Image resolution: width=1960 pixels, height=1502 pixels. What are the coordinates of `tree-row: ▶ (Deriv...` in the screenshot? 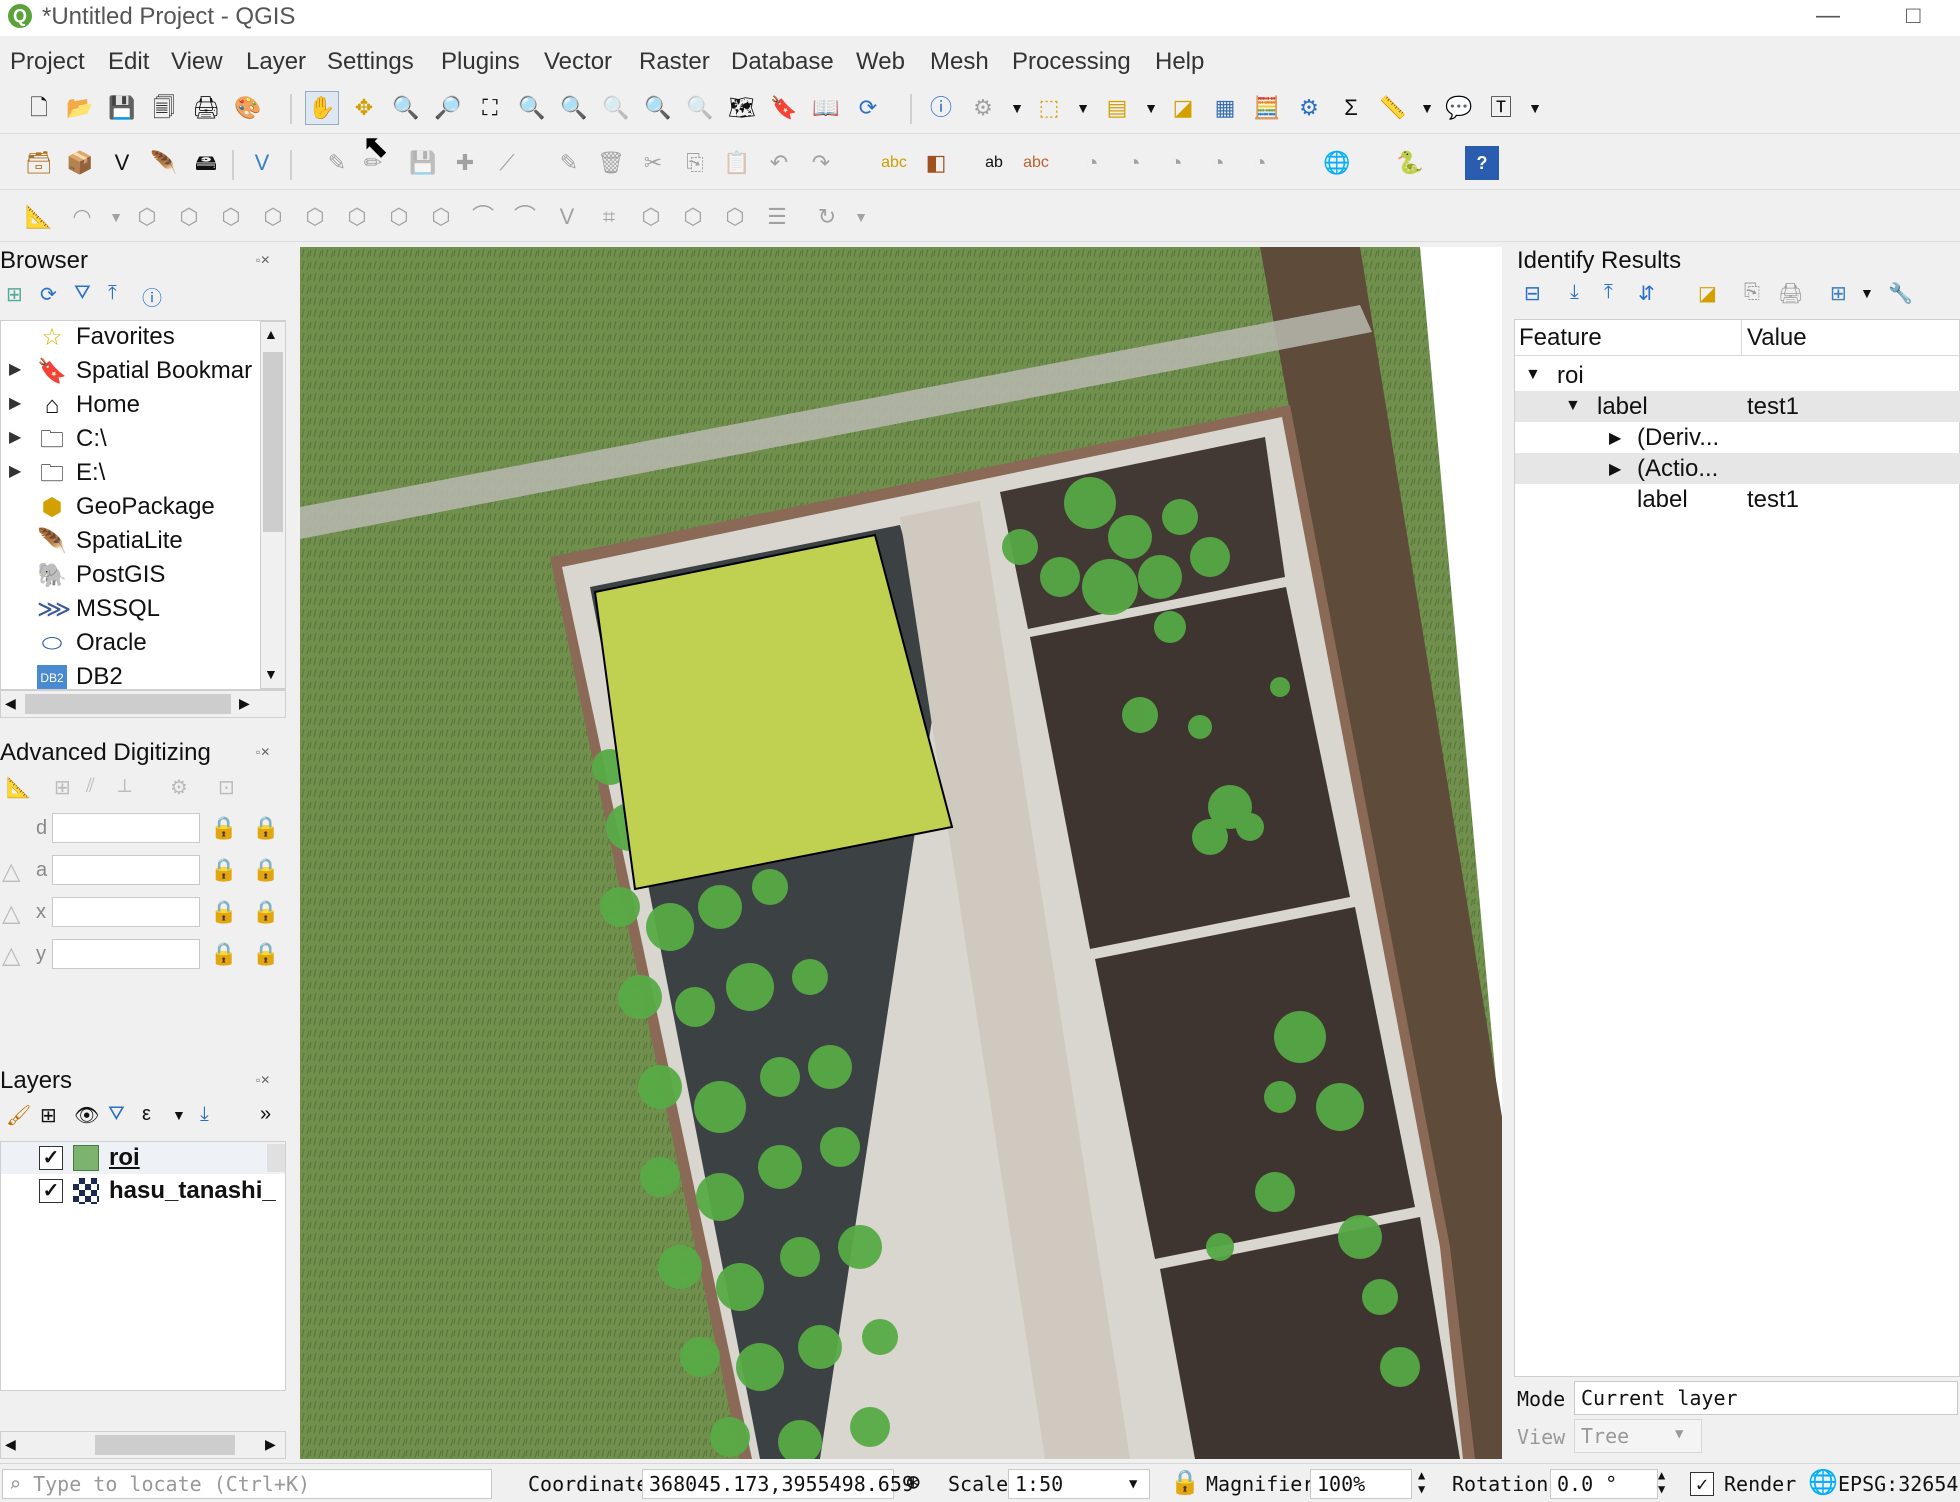 It's located at (1737, 437).